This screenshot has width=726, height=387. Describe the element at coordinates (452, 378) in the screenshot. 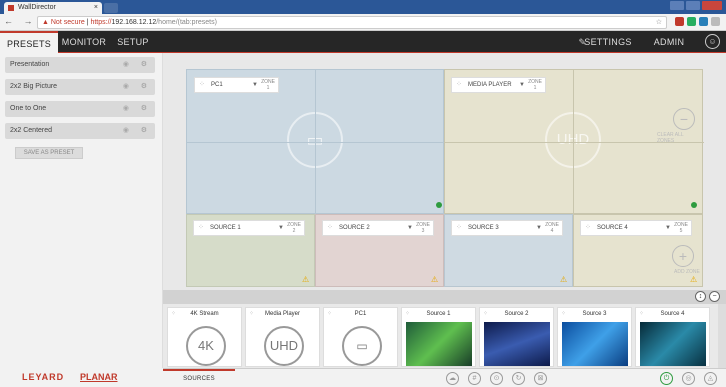

I see `cloud-icon: ☁` at that location.